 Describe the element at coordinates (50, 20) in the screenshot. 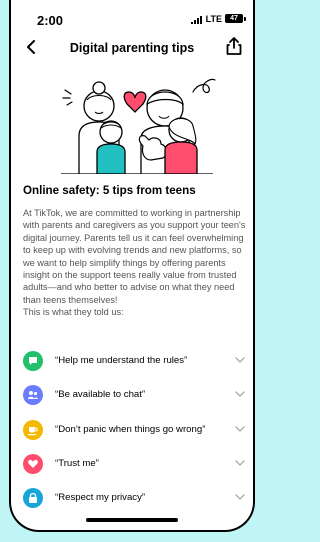

I see `status-time: 2:00` at that location.